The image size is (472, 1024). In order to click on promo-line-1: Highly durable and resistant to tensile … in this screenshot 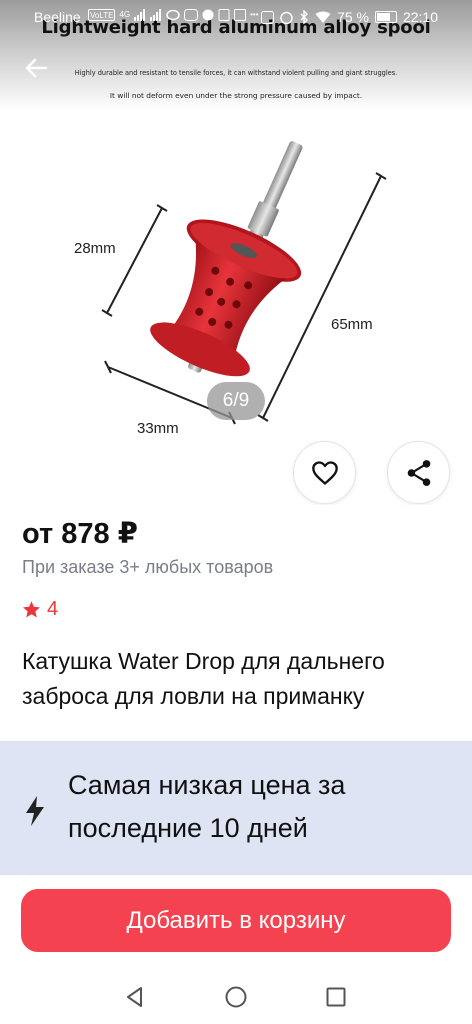, I will do `click(236, 73)`.